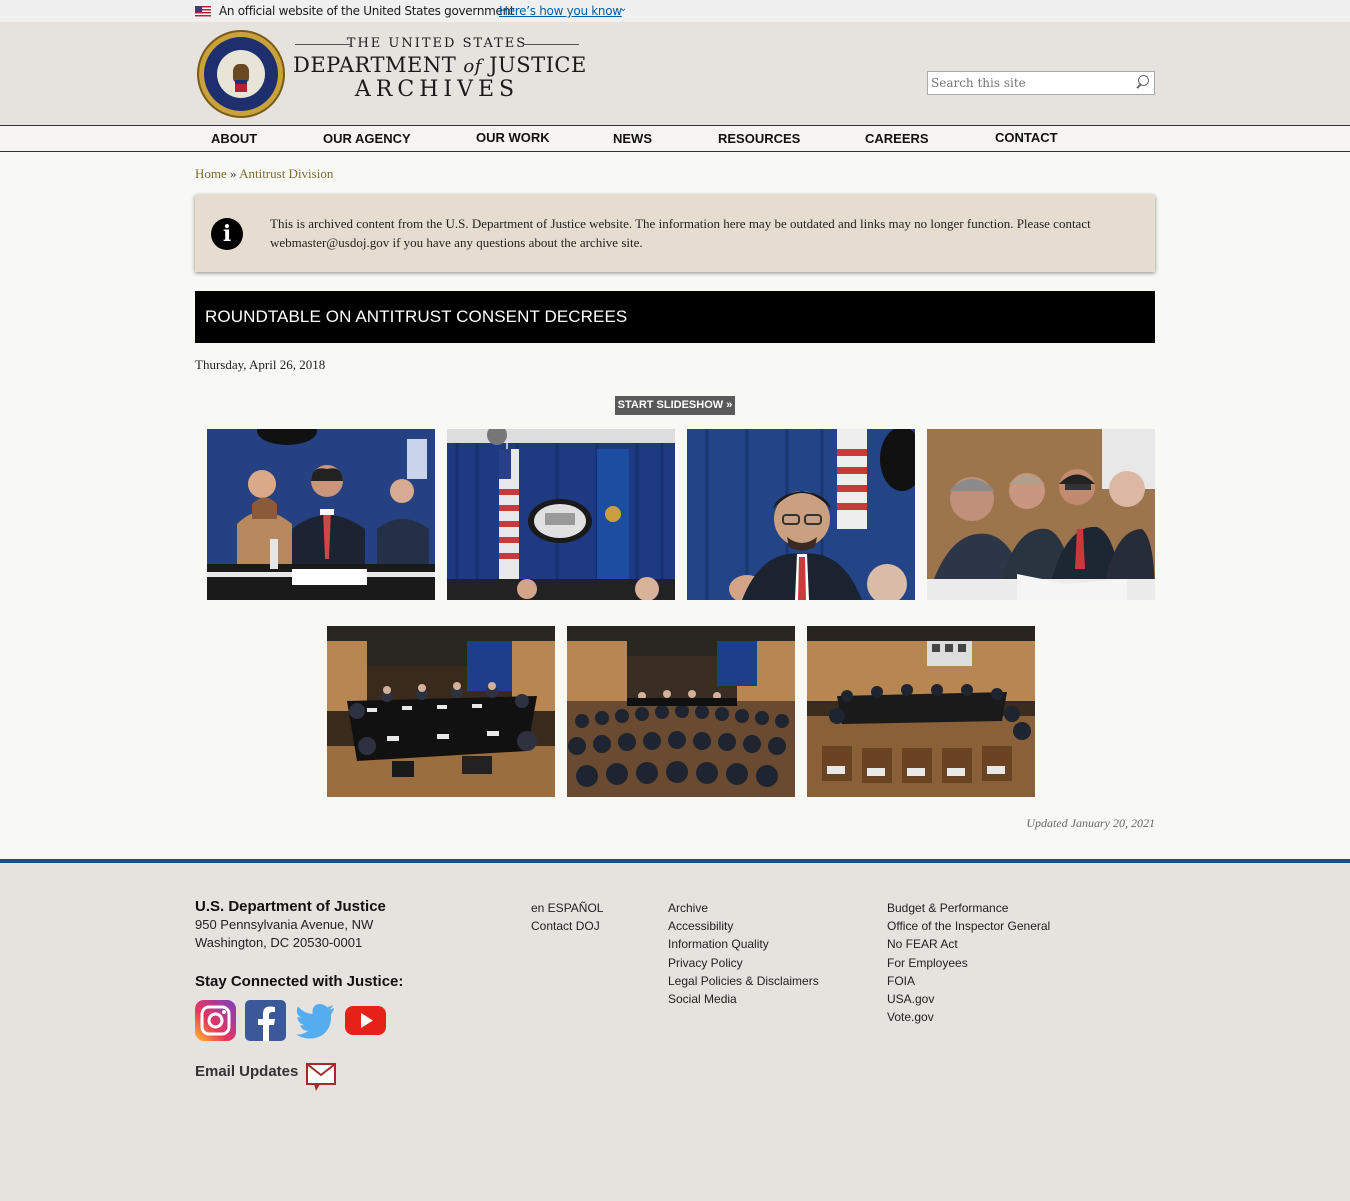  I want to click on footer-address-line1: 950 Pennsylvania Avenue, NW, so click(284, 924).